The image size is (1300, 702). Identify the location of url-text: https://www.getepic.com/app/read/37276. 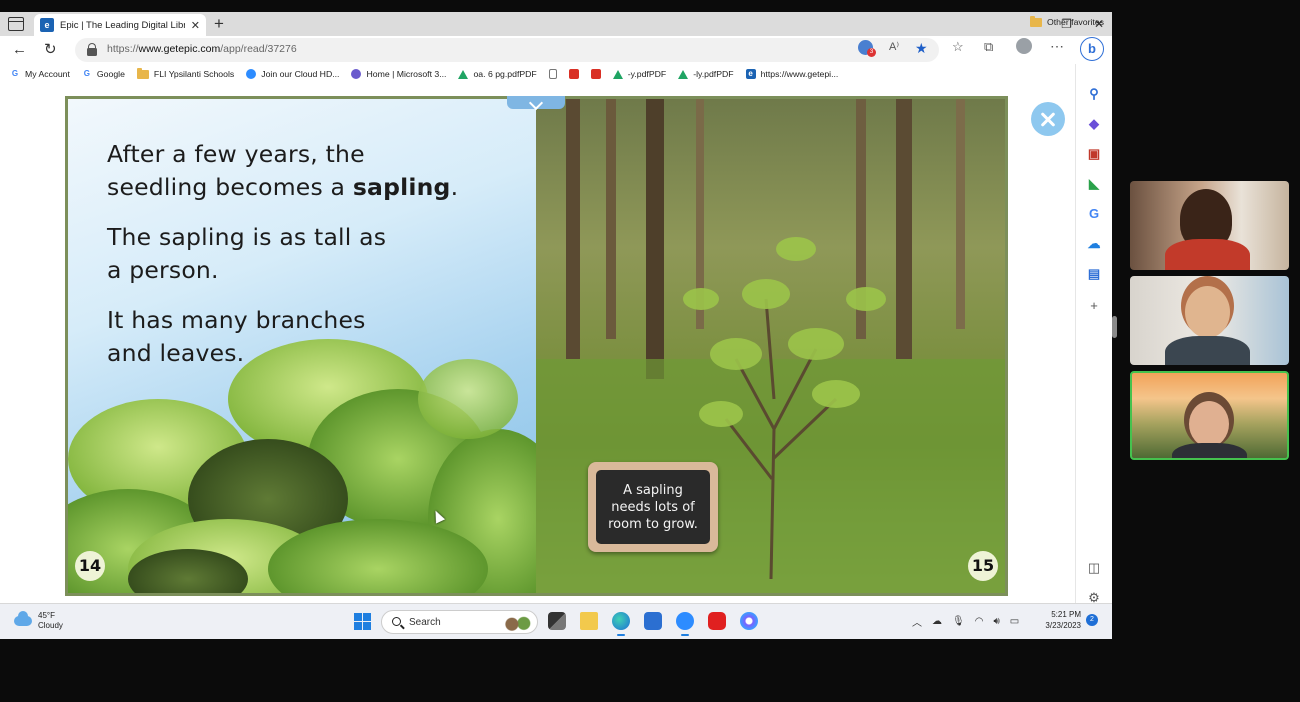
(202, 49).